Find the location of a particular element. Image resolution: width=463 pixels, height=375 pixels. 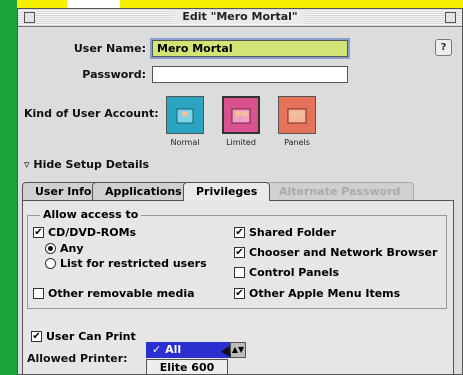

tab-privileges: Privileges is located at coordinates (227, 191).